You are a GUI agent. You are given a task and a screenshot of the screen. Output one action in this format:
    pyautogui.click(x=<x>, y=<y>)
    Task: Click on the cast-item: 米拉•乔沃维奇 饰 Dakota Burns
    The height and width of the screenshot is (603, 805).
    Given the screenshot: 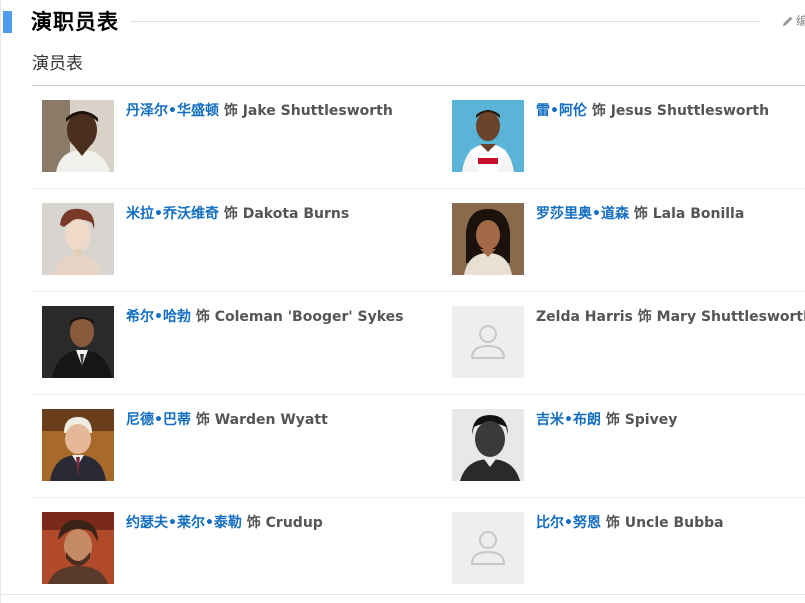 What is the action you would take?
    pyautogui.click(x=195, y=240)
    